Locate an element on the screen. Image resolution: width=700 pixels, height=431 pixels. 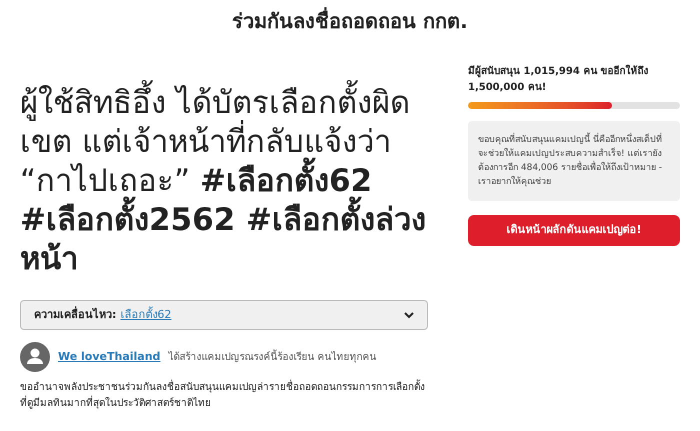
page-title: ร่วมกันลงชื่อถอดถอน กกต. is located at coordinates (350, 20).